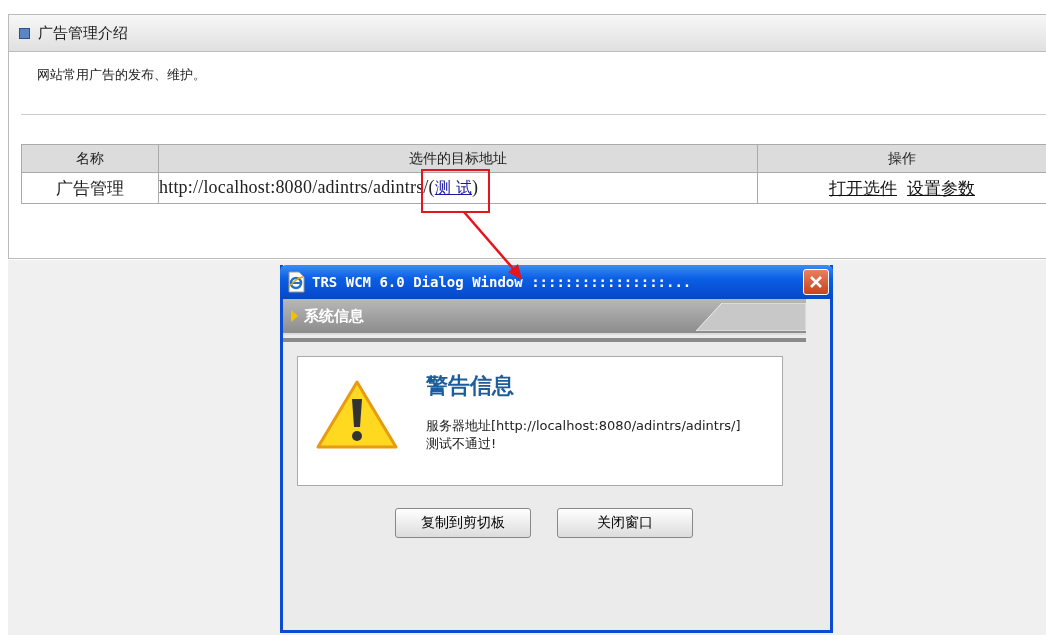 This screenshot has width=1046, height=635. What do you see at coordinates (941, 188) in the screenshot?
I see `action-link: 设置参数` at bounding box center [941, 188].